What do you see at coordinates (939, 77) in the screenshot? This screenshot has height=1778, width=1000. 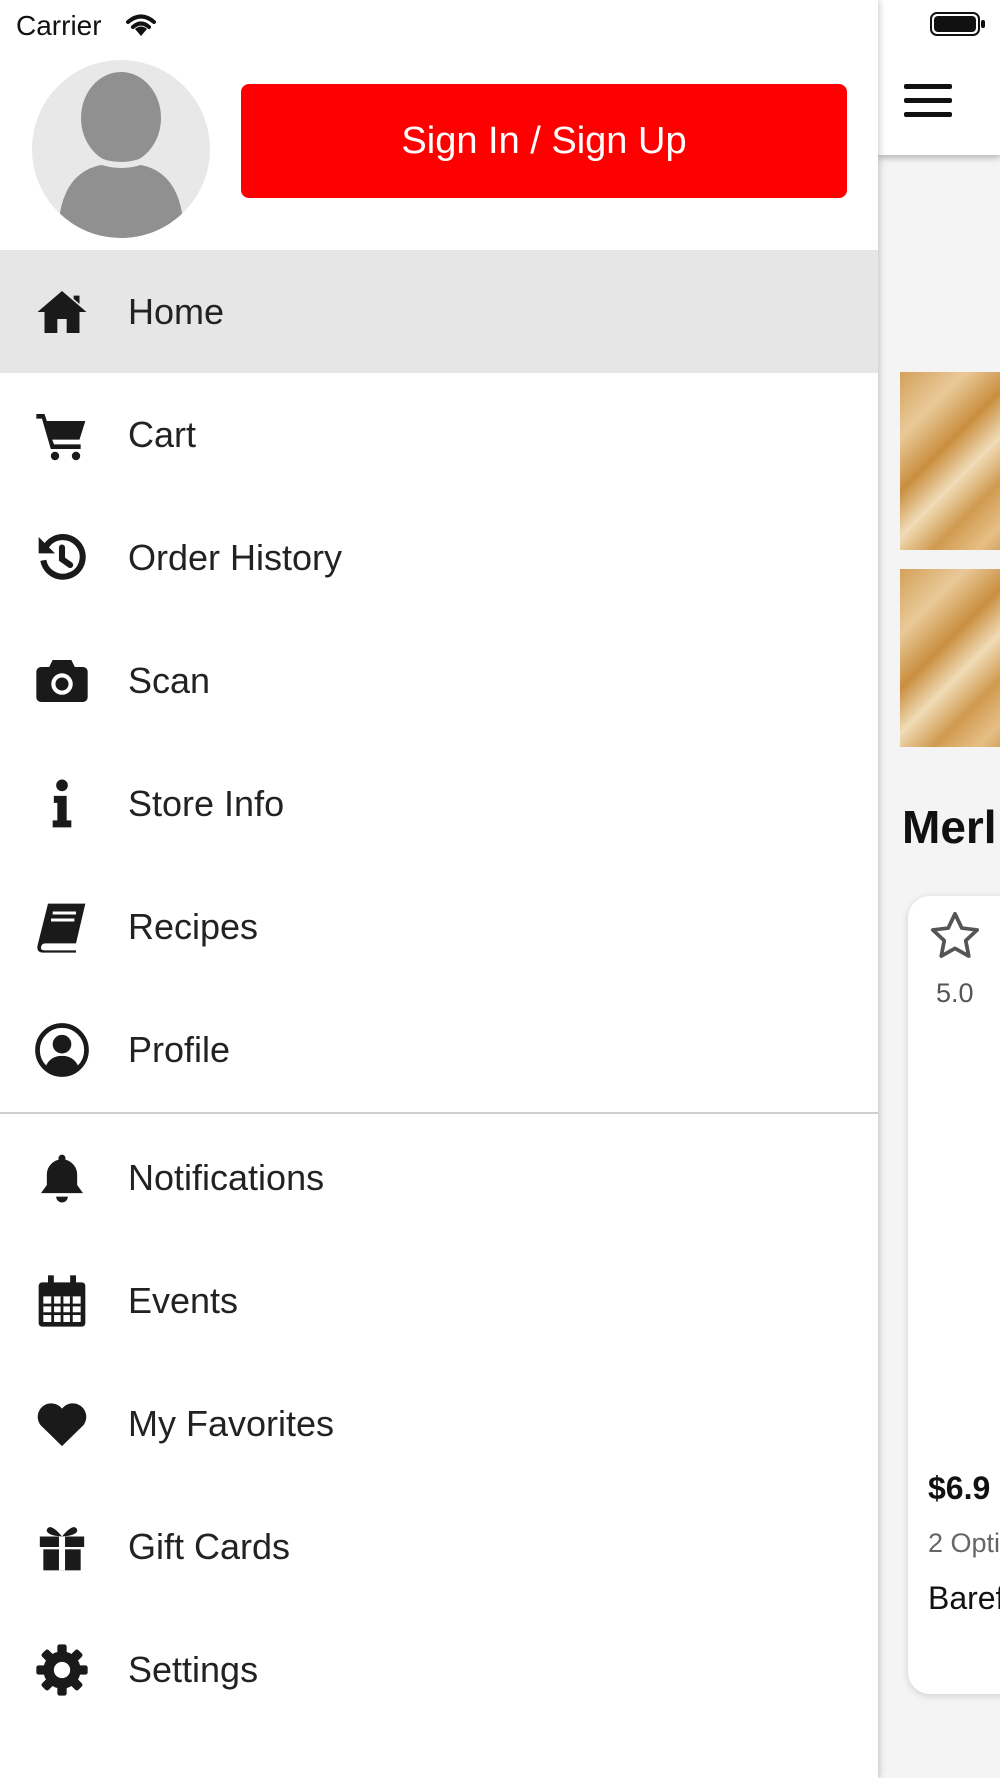 I see `app-bar` at bounding box center [939, 77].